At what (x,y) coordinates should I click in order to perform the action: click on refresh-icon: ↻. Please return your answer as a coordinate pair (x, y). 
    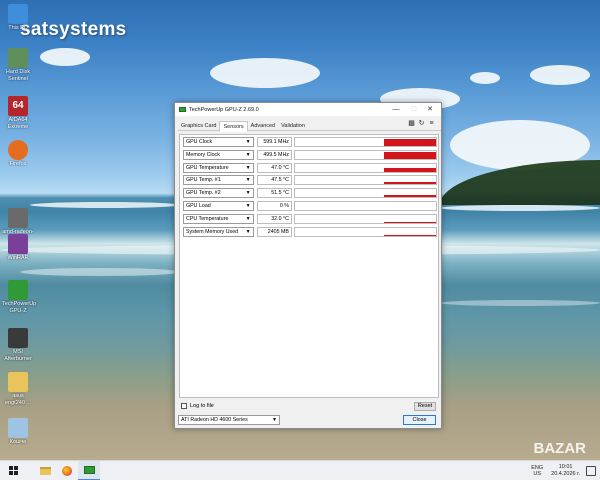
    Looking at the image, I should click on (421, 123).